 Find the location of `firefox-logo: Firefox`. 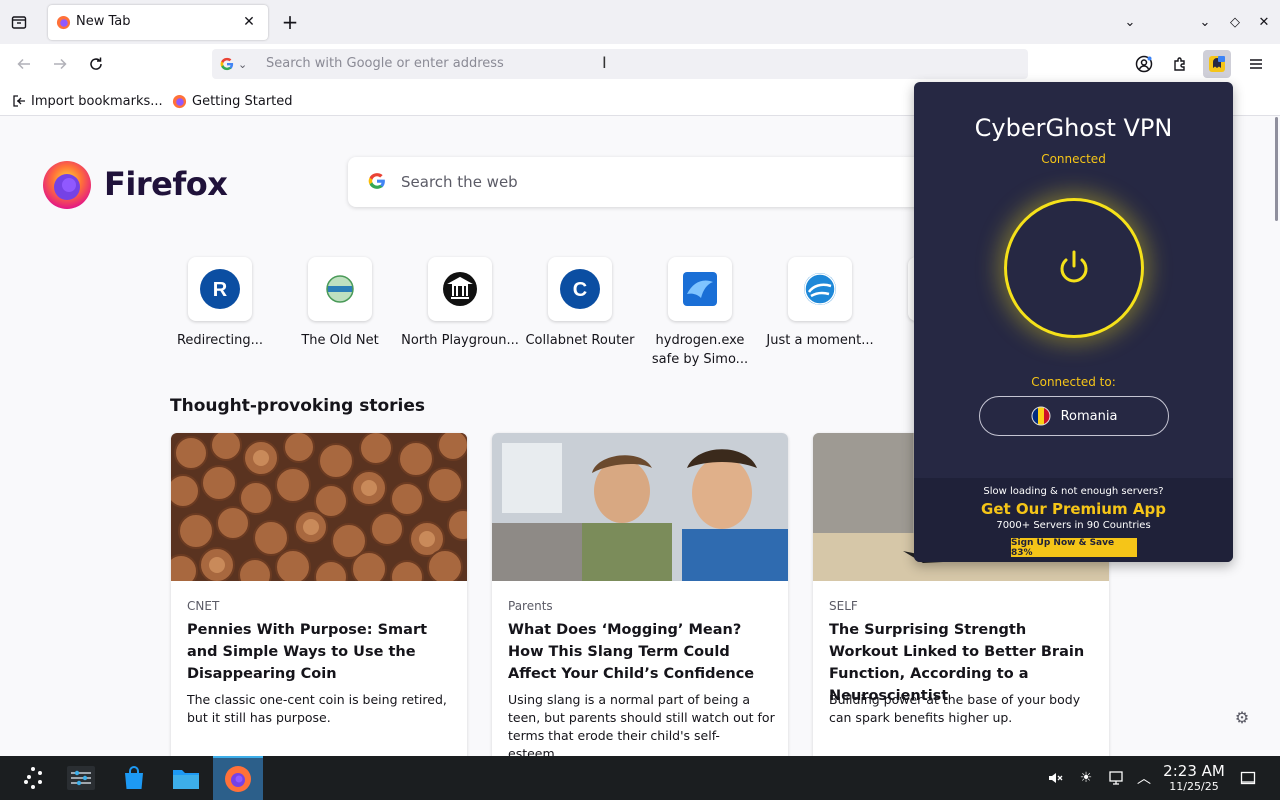

firefox-logo: Firefox is located at coordinates (134, 184).